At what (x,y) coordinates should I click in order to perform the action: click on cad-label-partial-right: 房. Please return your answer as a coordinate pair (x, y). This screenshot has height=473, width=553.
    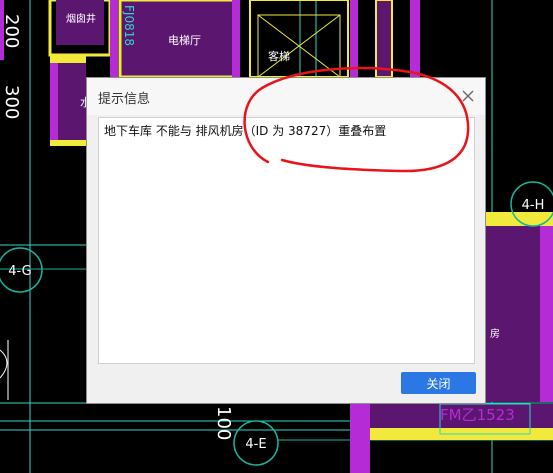
    Looking at the image, I should click on (495, 333).